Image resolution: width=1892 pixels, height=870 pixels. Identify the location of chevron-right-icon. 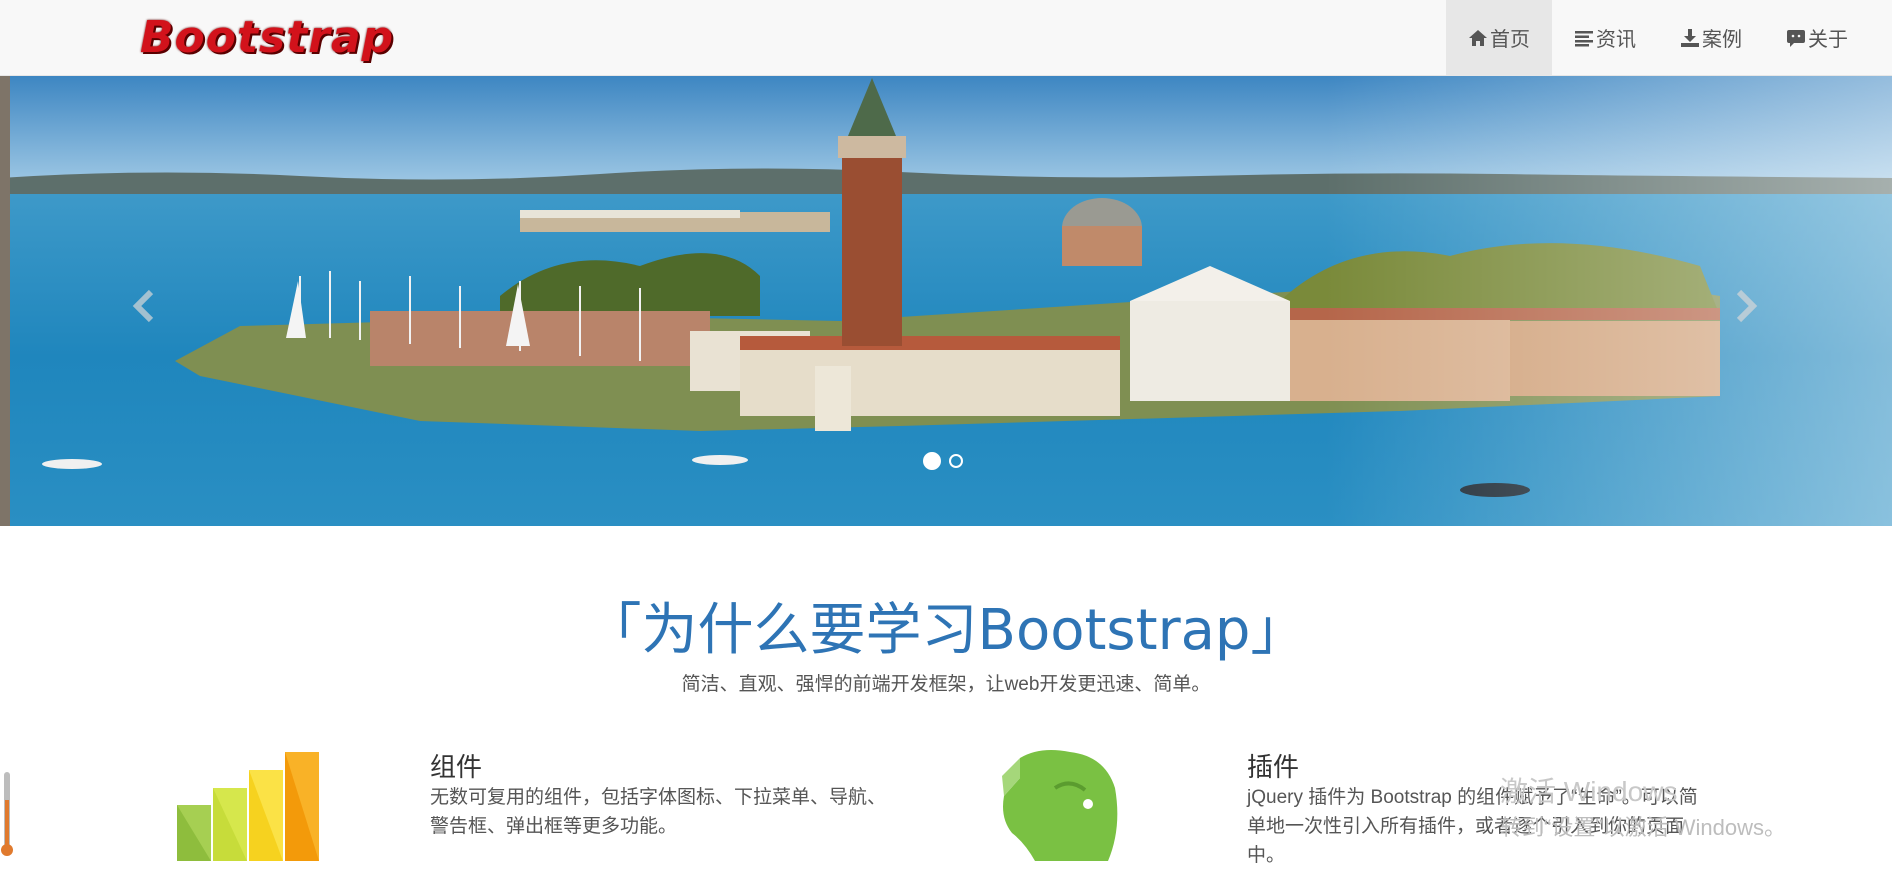
(1747, 306).